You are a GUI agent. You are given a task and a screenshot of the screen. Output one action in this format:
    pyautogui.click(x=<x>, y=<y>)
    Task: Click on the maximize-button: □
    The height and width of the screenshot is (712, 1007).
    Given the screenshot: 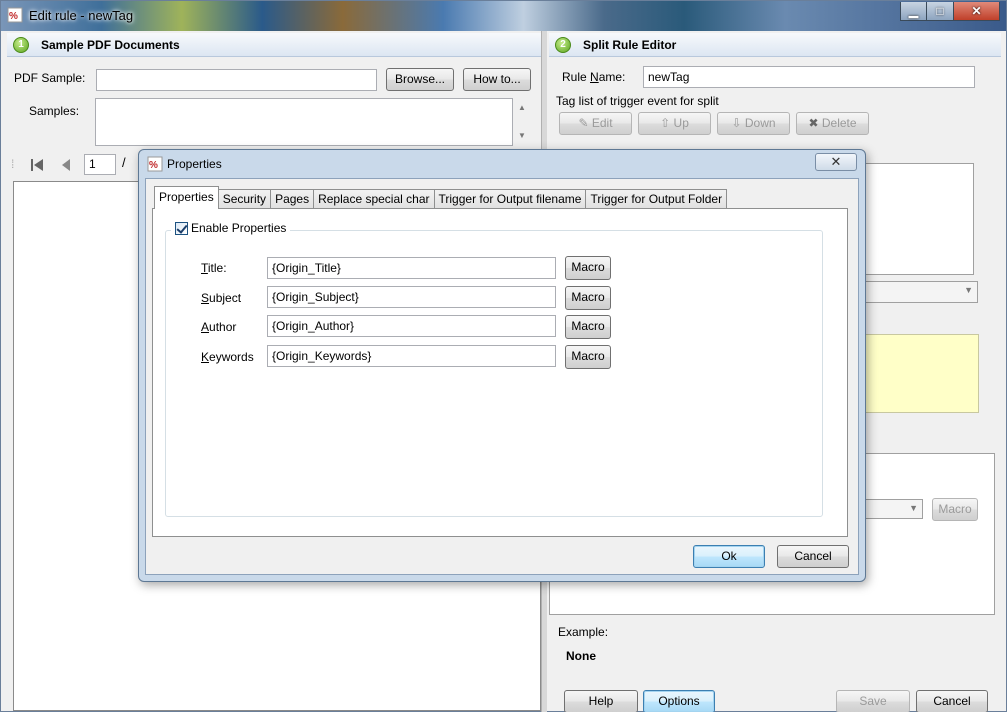 What is the action you would take?
    pyautogui.click(x=940, y=11)
    